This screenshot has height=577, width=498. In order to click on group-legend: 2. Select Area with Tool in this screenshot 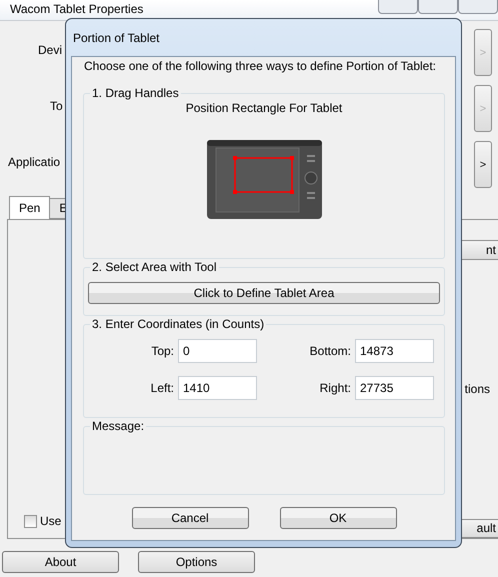, I will do `click(154, 267)`.